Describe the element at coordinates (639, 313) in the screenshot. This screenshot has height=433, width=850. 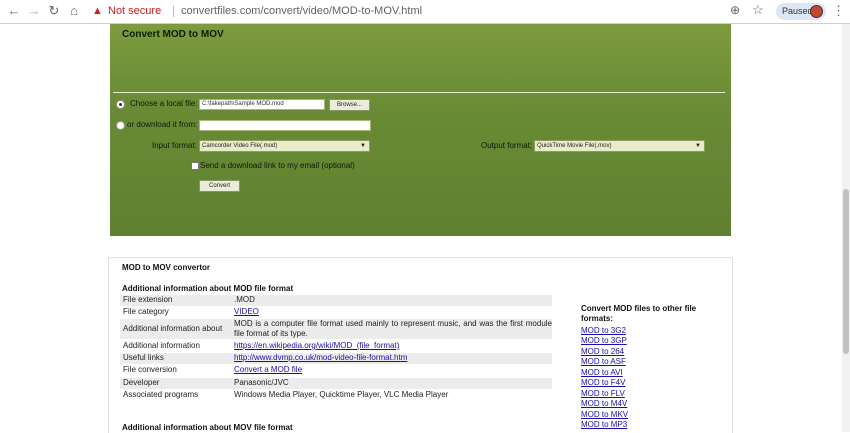
I see `other-formats-title: Convert MOD files to other file formats:` at that location.